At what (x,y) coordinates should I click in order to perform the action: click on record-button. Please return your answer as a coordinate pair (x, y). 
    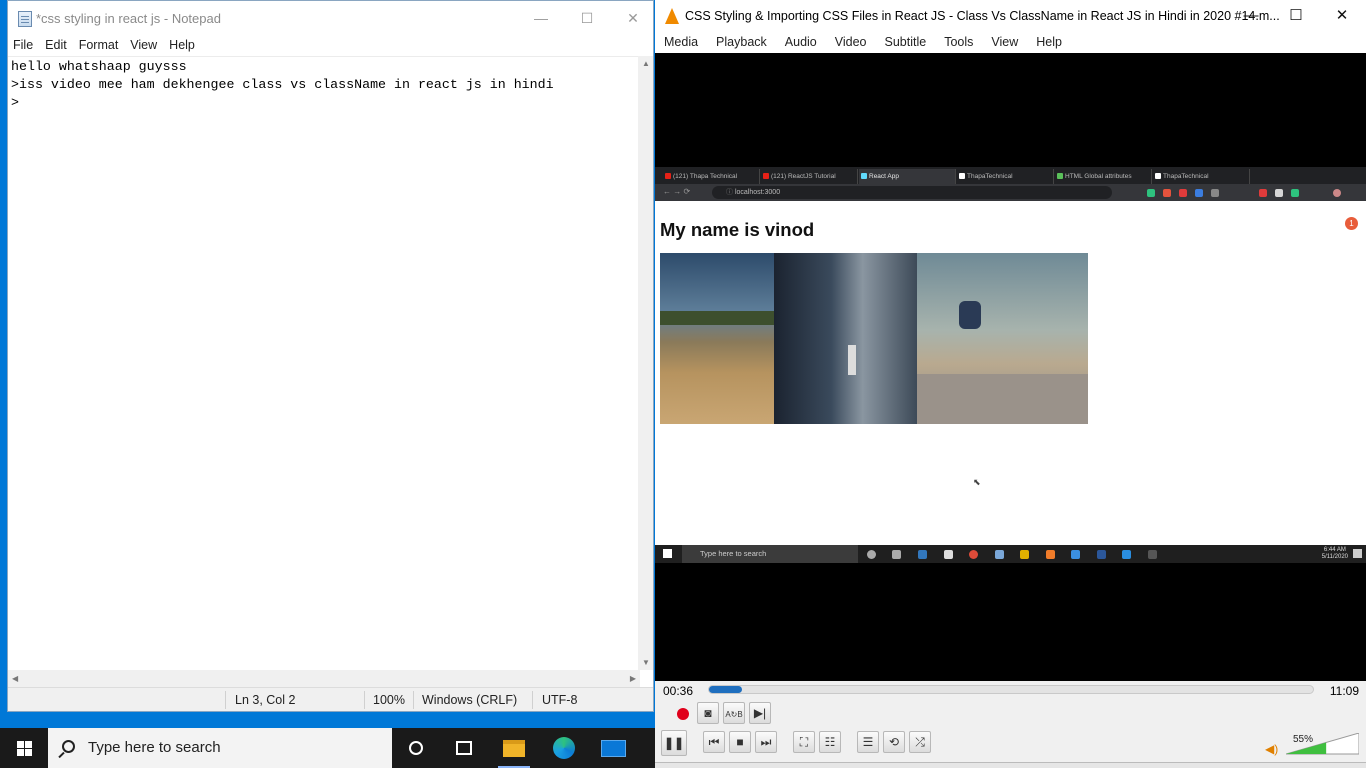
    Looking at the image, I should click on (682, 713).